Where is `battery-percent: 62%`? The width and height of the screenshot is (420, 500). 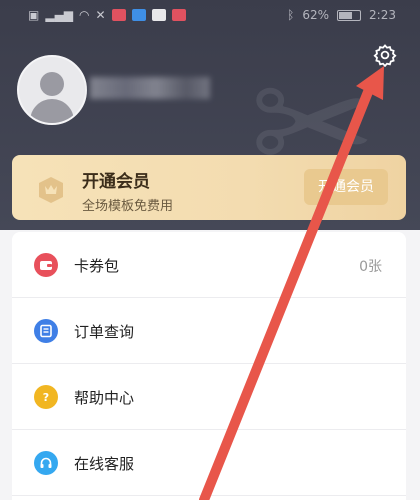
battery-percent: 62% is located at coordinates (316, 15).